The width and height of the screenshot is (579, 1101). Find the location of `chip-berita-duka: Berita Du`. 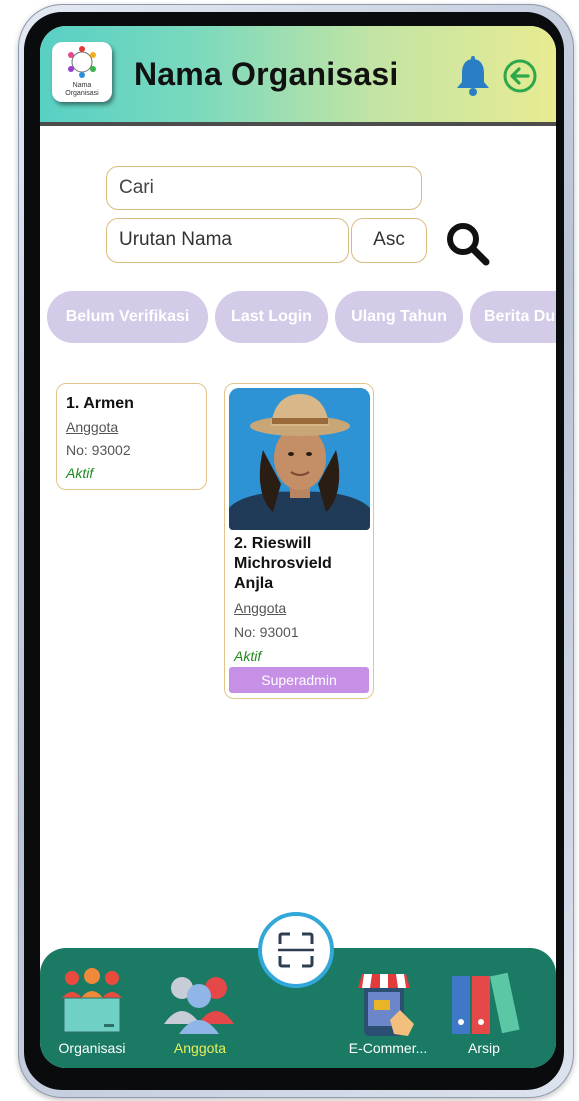

chip-berita-duka: Berita Du is located at coordinates (513, 317).